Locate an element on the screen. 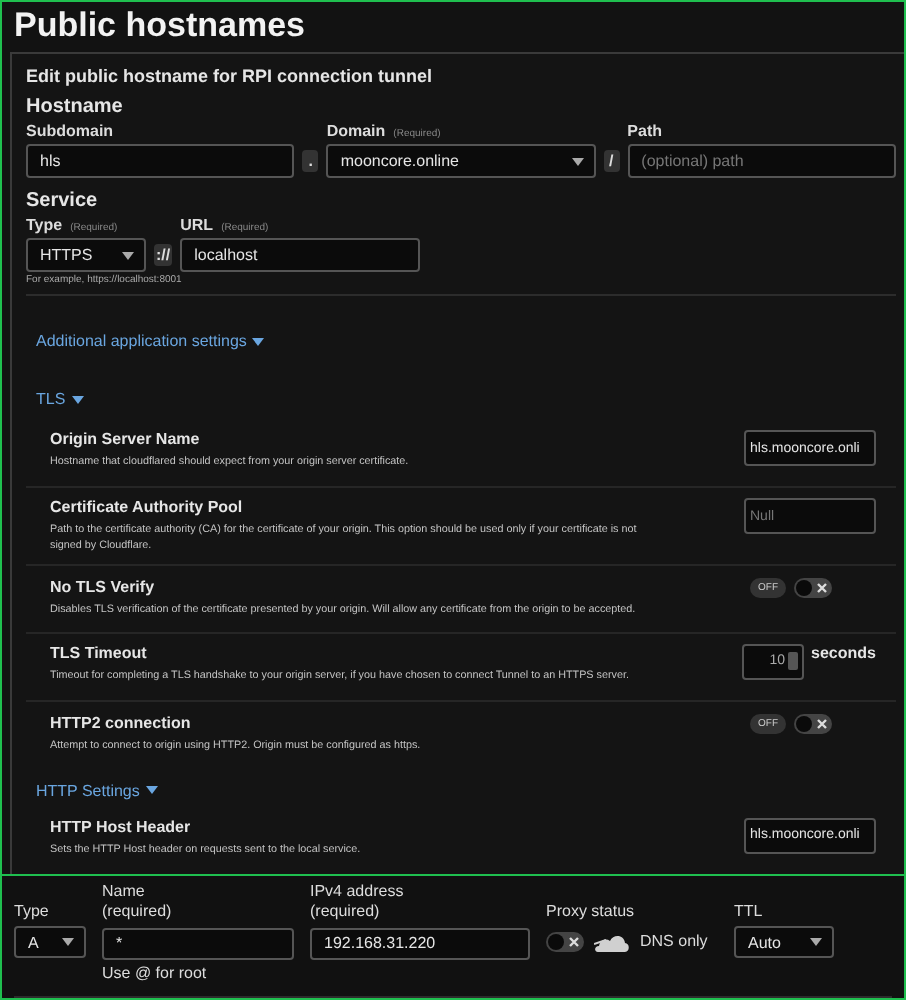 This screenshot has height=1000, width=906. field-label: Domain is located at coordinates (356, 131).